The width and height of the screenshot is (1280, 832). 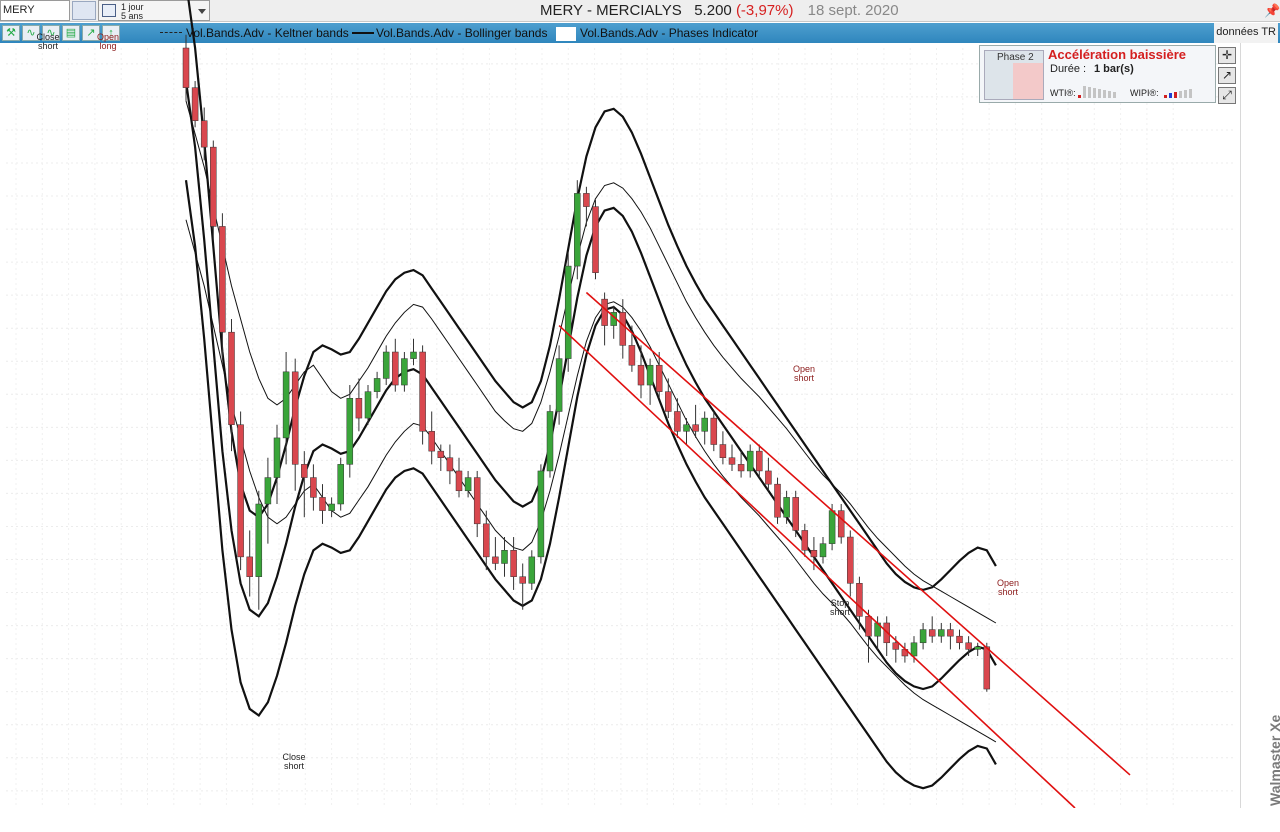 What do you see at coordinates (1227, 55) in the screenshot?
I see `move-icon: ✛` at bounding box center [1227, 55].